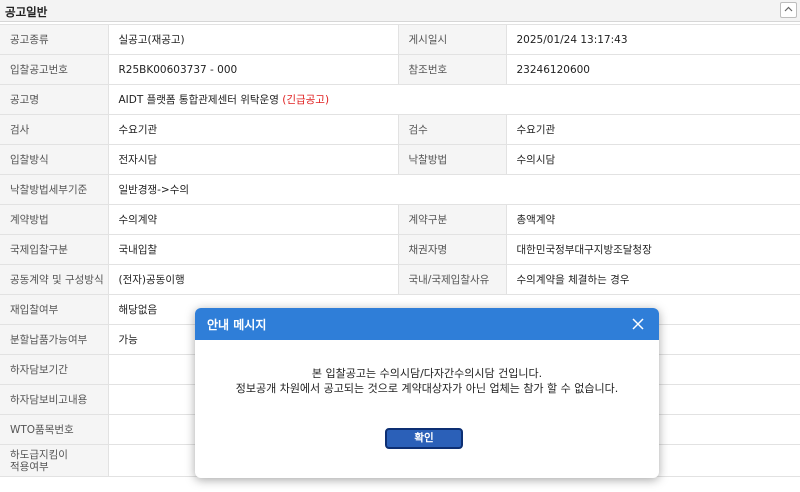  What do you see at coordinates (424, 438) in the screenshot?
I see `confirm-button: 확인` at bounding box center [424, 438].